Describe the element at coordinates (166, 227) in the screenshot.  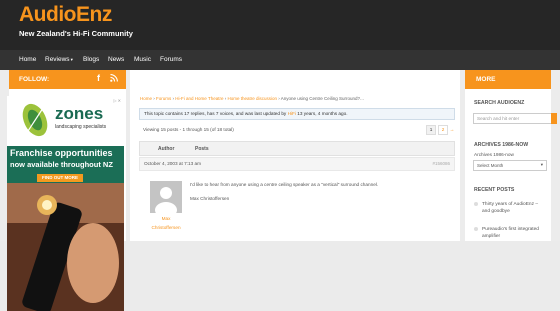
I see `post-author-last: Christoffersen` at that location.